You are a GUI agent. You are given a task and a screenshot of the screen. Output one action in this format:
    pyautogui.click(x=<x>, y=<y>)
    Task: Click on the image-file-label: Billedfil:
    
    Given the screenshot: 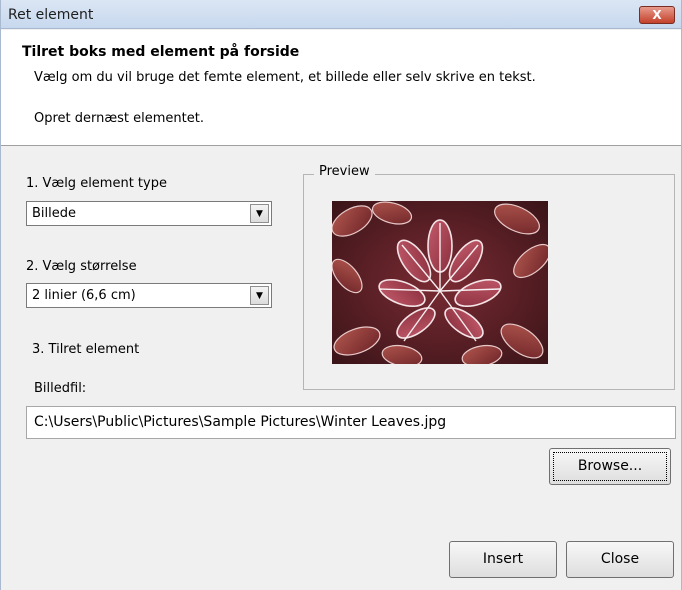 What is the action you would take?
    pyautogui.click(x=60, y=388)
    